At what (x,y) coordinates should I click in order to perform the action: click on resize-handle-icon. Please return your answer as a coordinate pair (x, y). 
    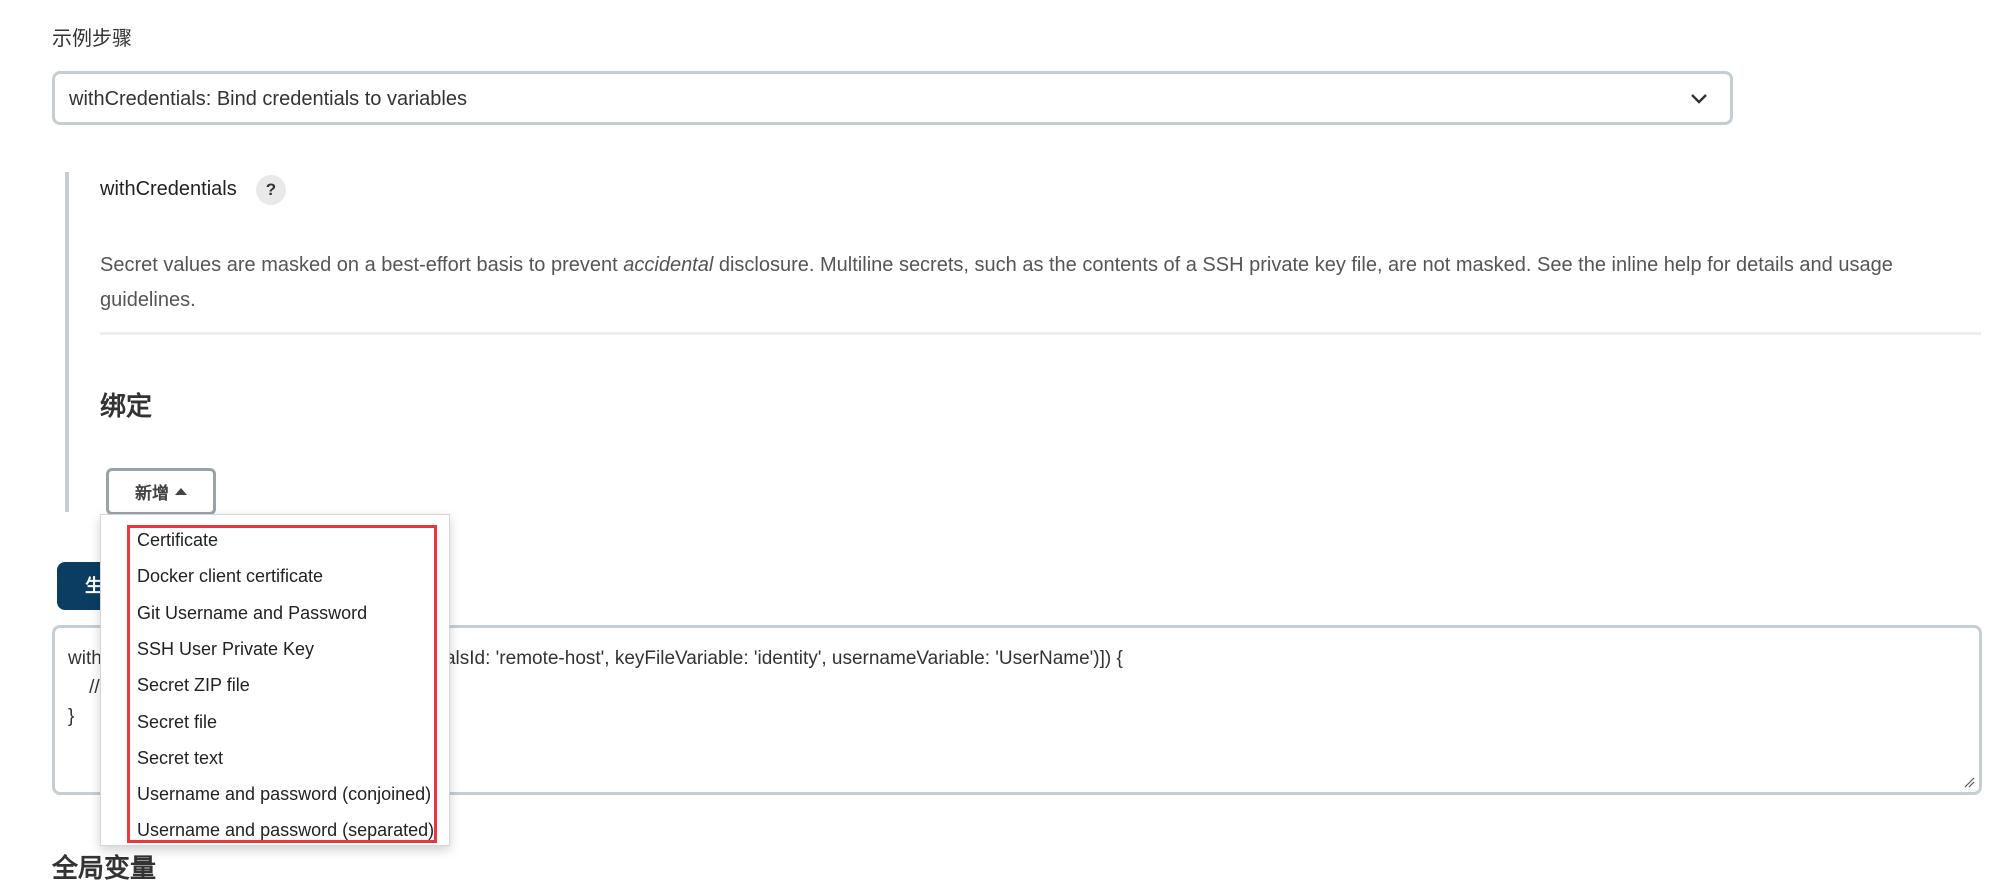
    Looking at the image, I should click on (1969, 782).